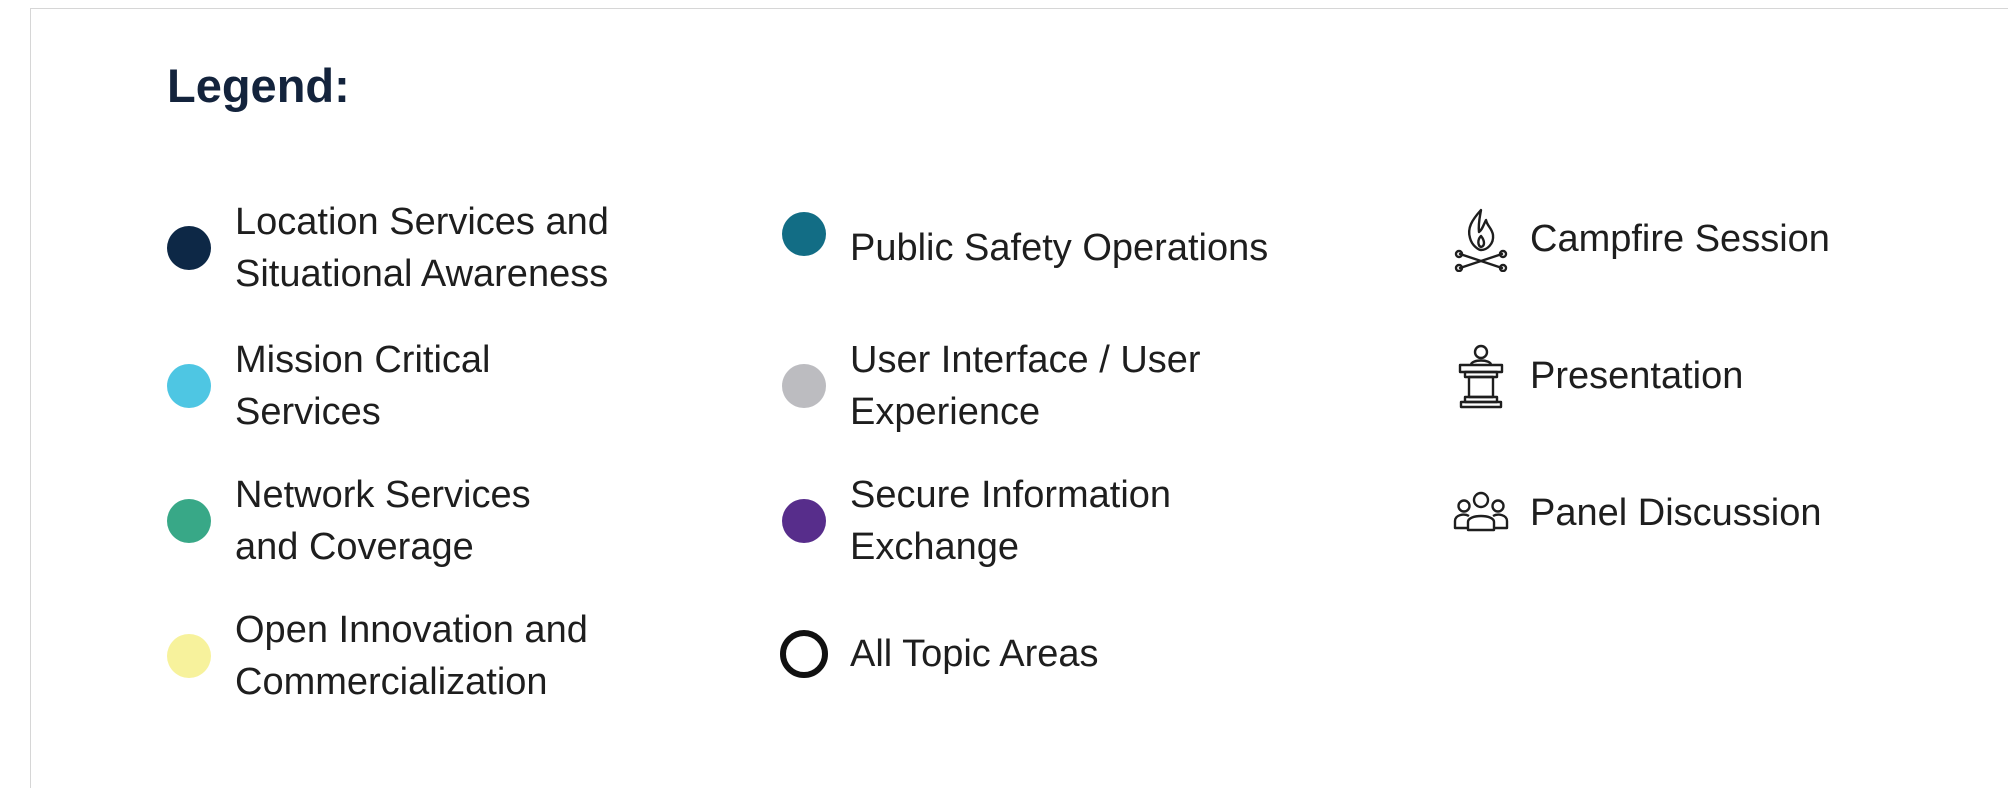 The height and width of the screenshot is (788, 2008). Describe the element at coordinates (411, 656) in the screenshot. I see `legend-item-label: Open Innovation and Commercialization` at that location.